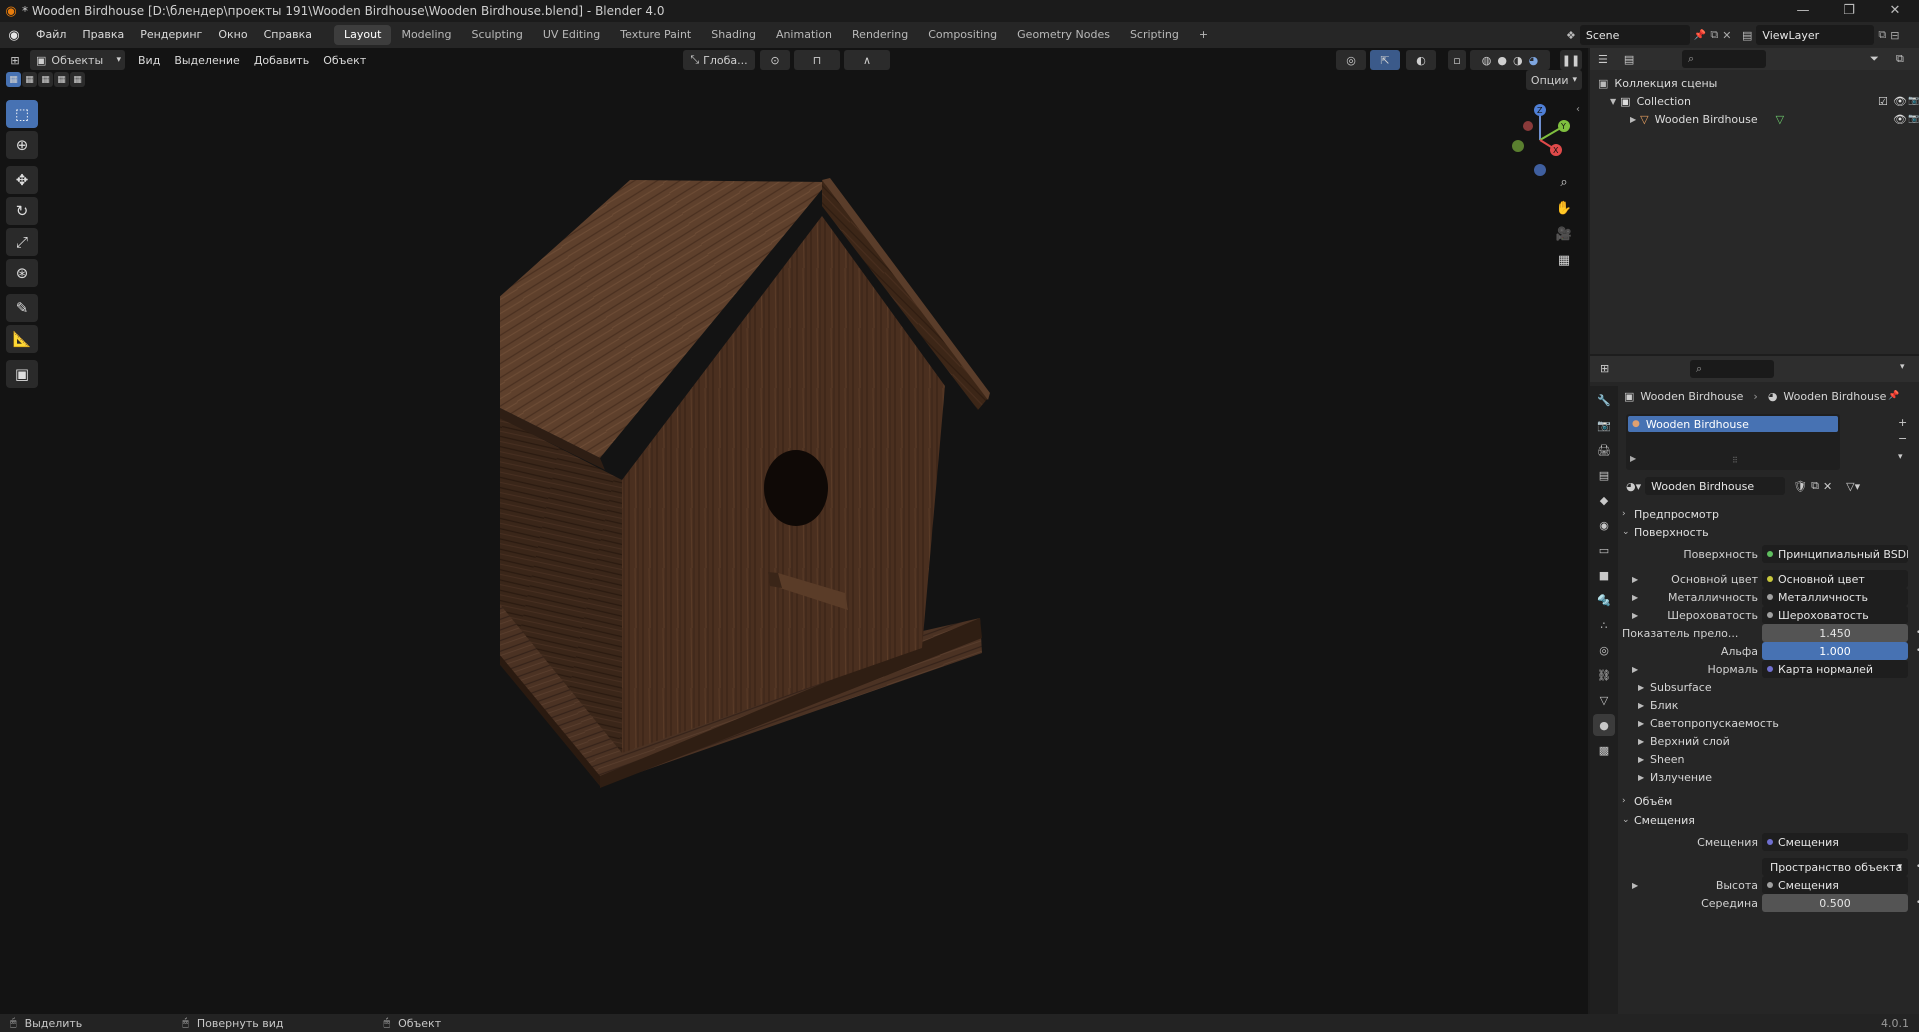  What do you see at coordinates (1571, 60) in the screenshot?
I see `pause-render-icon: ❚❚` at bounding box center [1571, 60].